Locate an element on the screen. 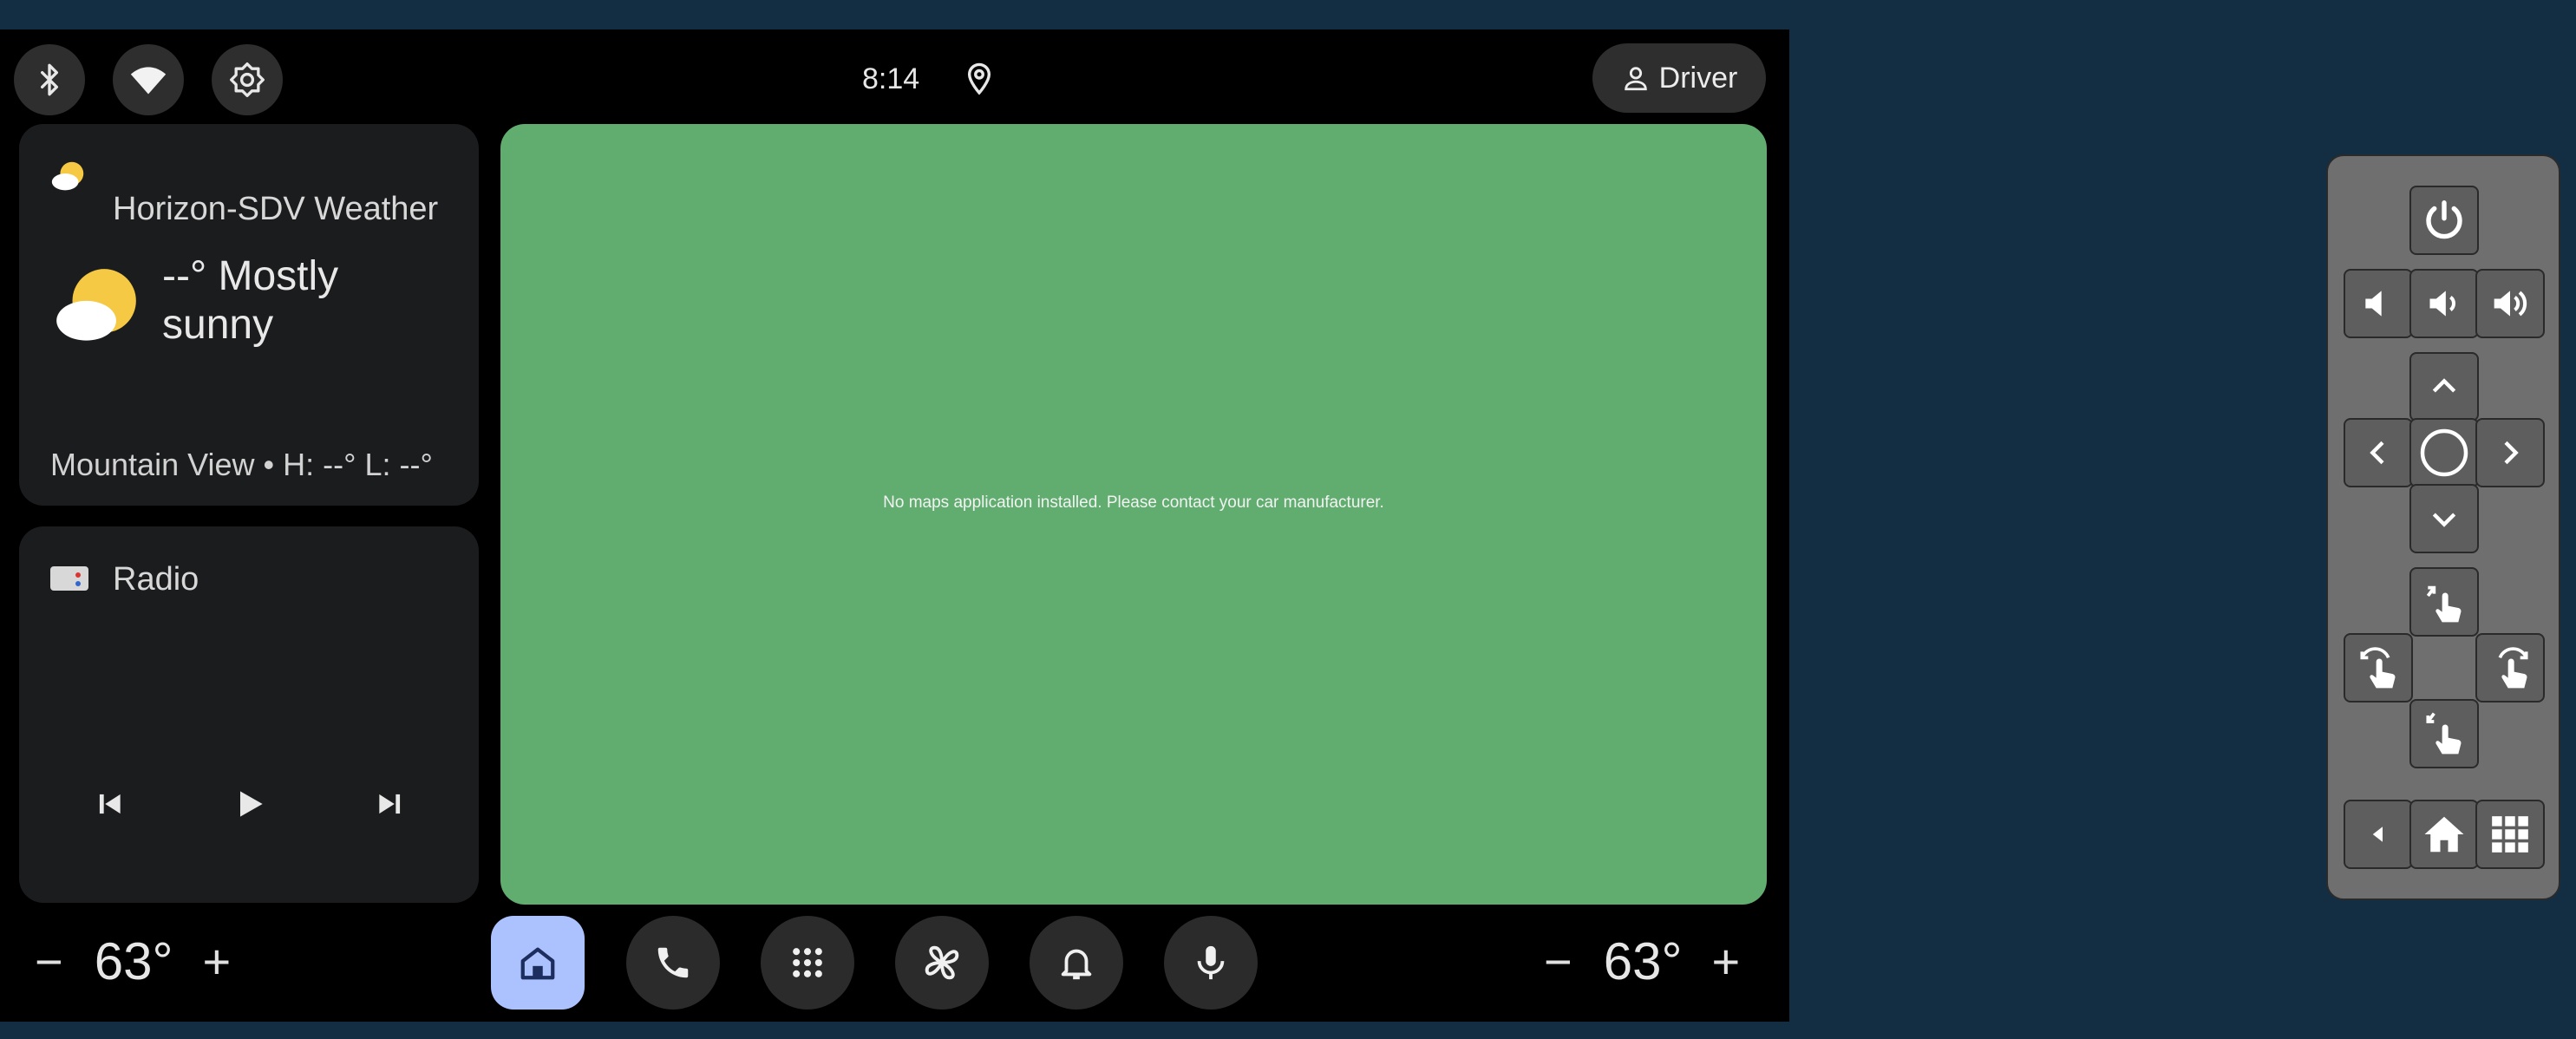  volume-down-button is located at coordinates (2444, 303).